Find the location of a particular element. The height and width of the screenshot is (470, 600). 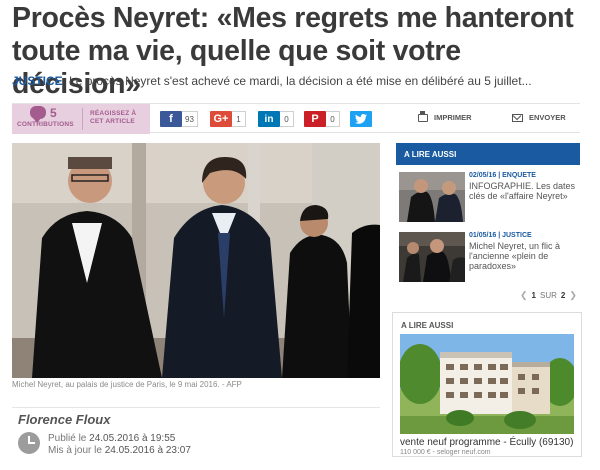

updated-date: 24.05.2016 à 23:07 is located at coordinates (147, 450).